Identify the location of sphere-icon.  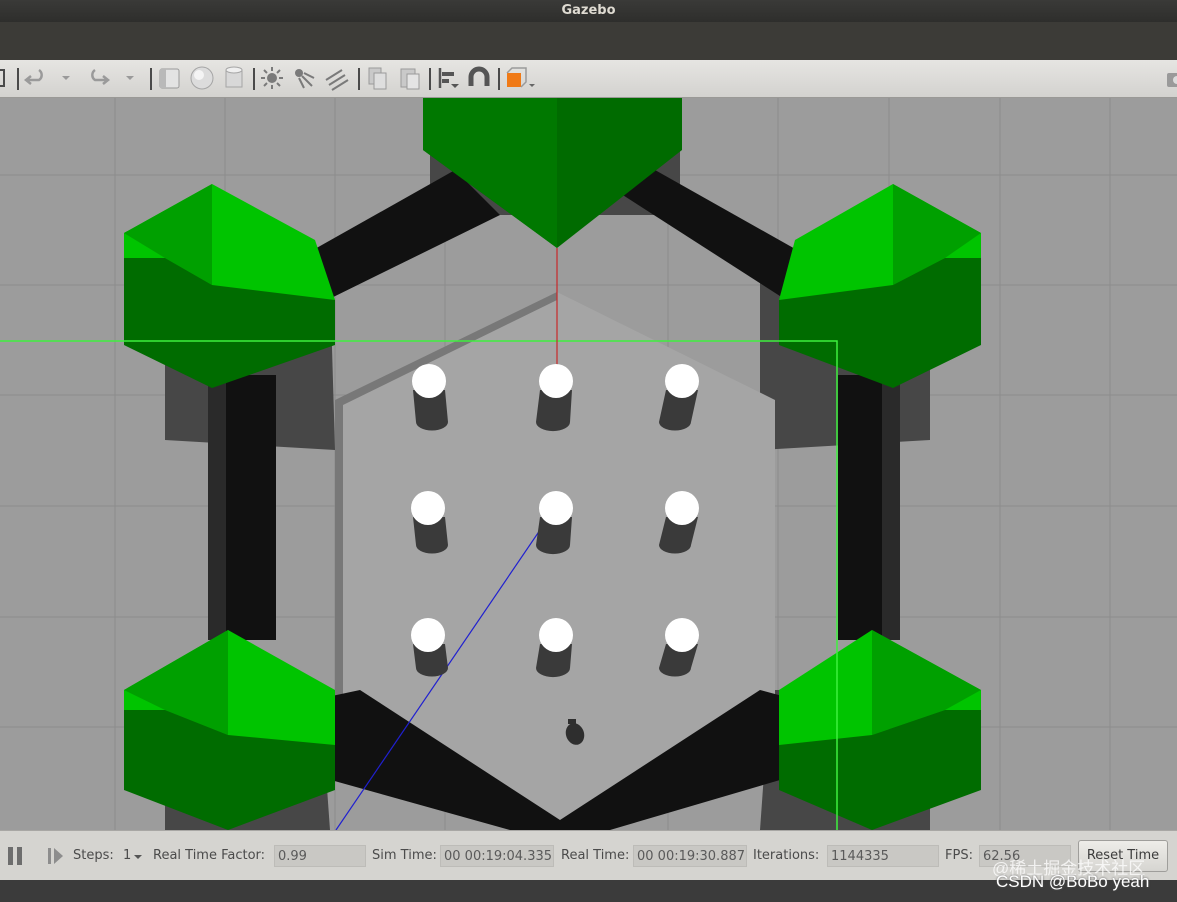
(202, 78).